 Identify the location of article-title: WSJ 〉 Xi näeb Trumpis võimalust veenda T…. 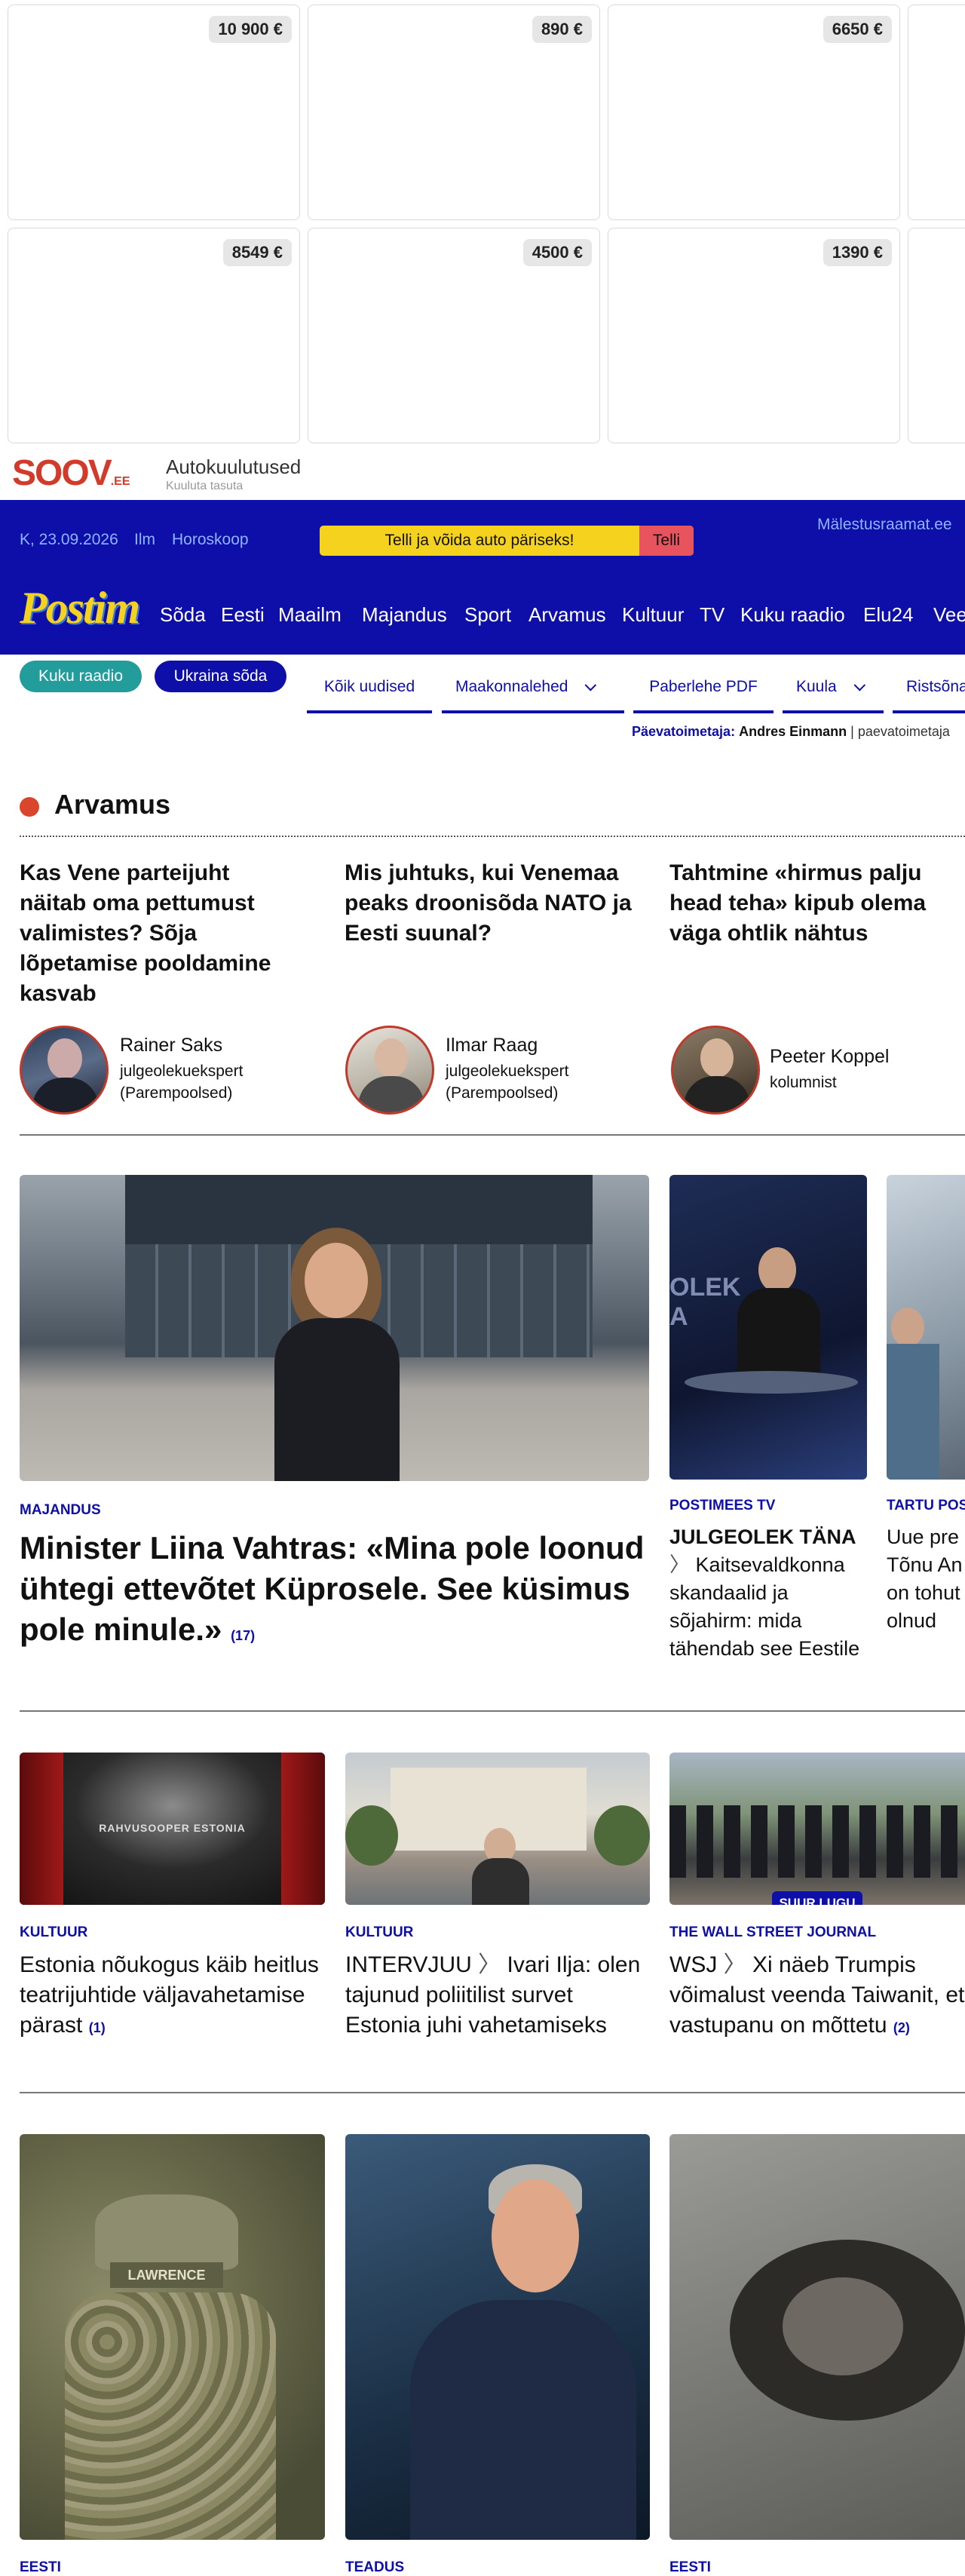
(817, 1996).